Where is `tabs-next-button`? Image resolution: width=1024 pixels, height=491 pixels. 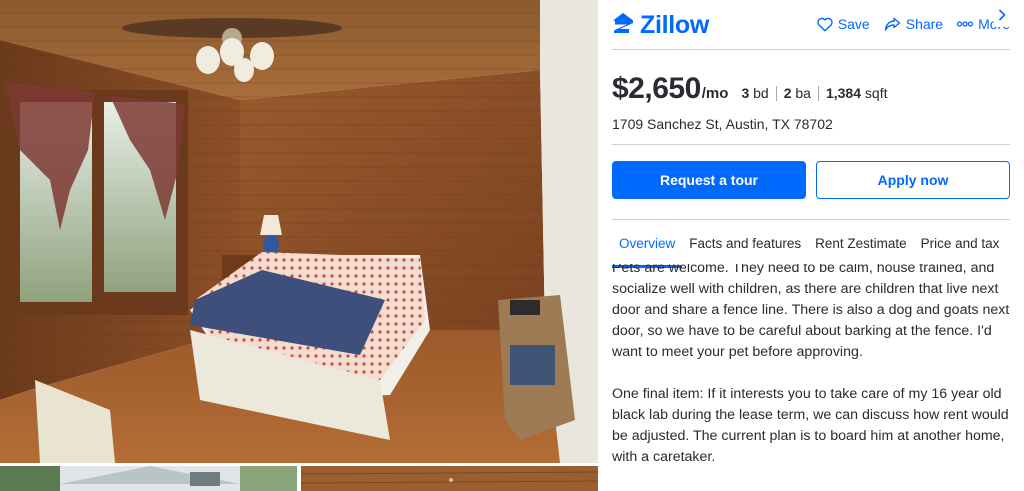
tabs-next-button is located at coordinates (1002, 17).